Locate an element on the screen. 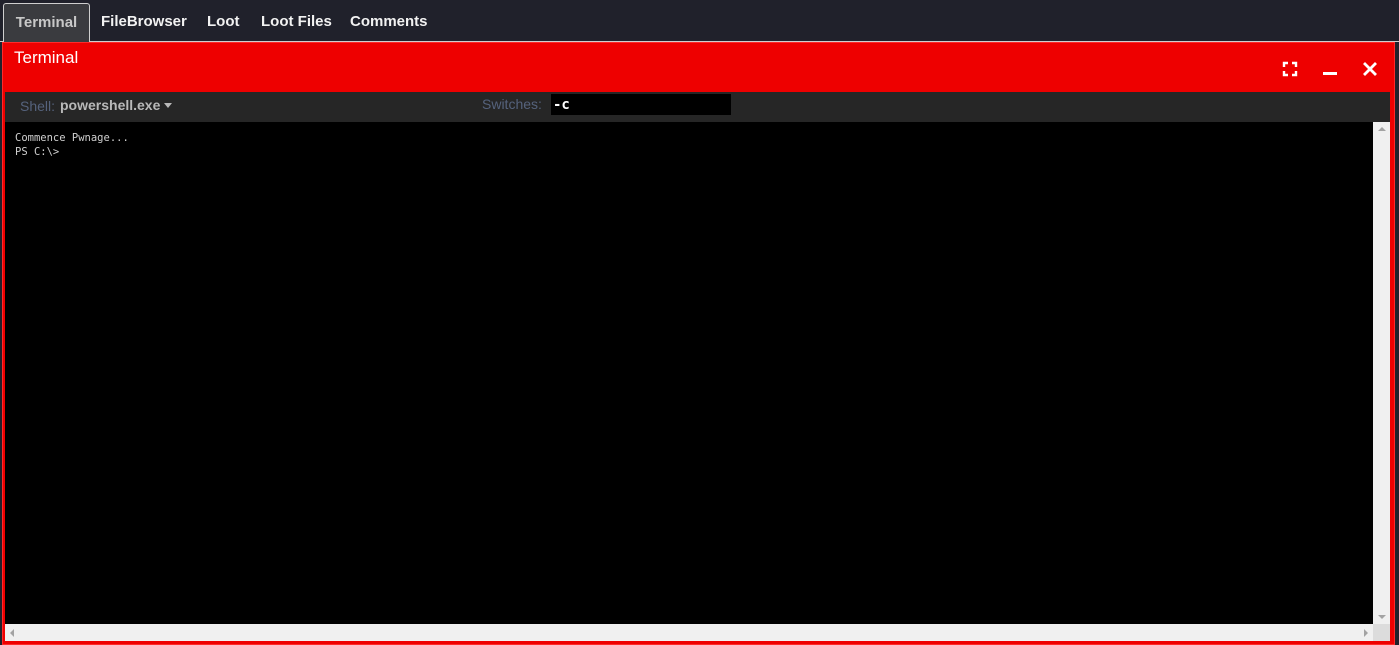 The height and width of the screenshot is (645, 1399). maximize-icon is located at coordinates (1290, 69).